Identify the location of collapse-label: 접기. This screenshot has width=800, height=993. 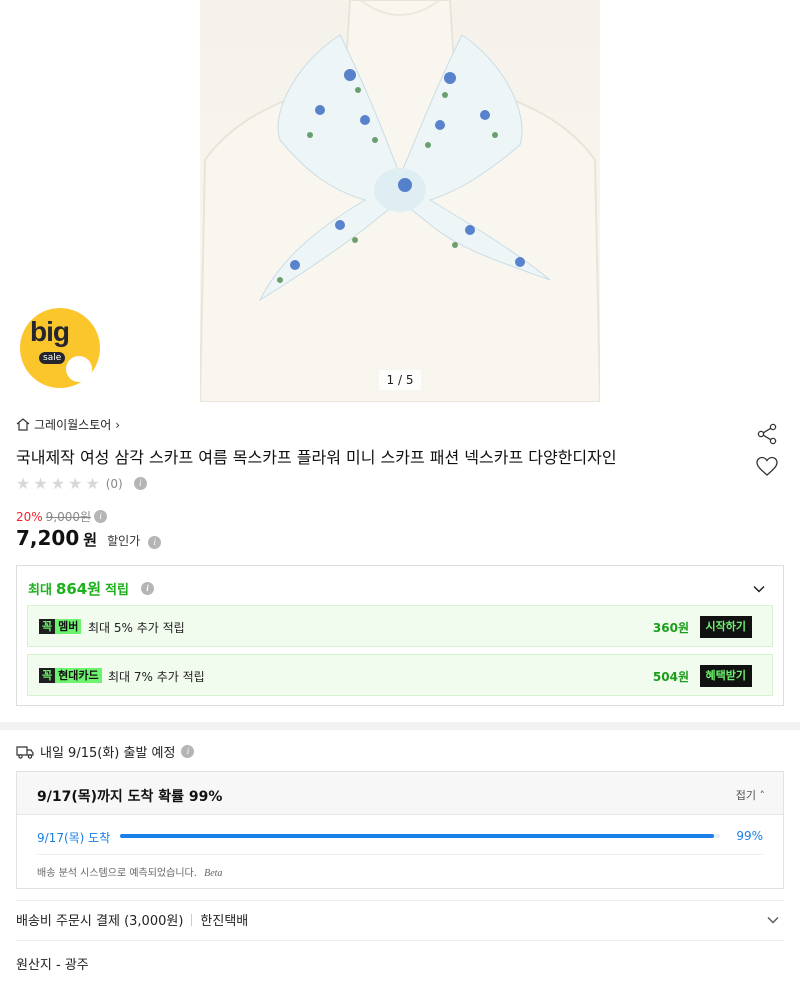
(745, 795).